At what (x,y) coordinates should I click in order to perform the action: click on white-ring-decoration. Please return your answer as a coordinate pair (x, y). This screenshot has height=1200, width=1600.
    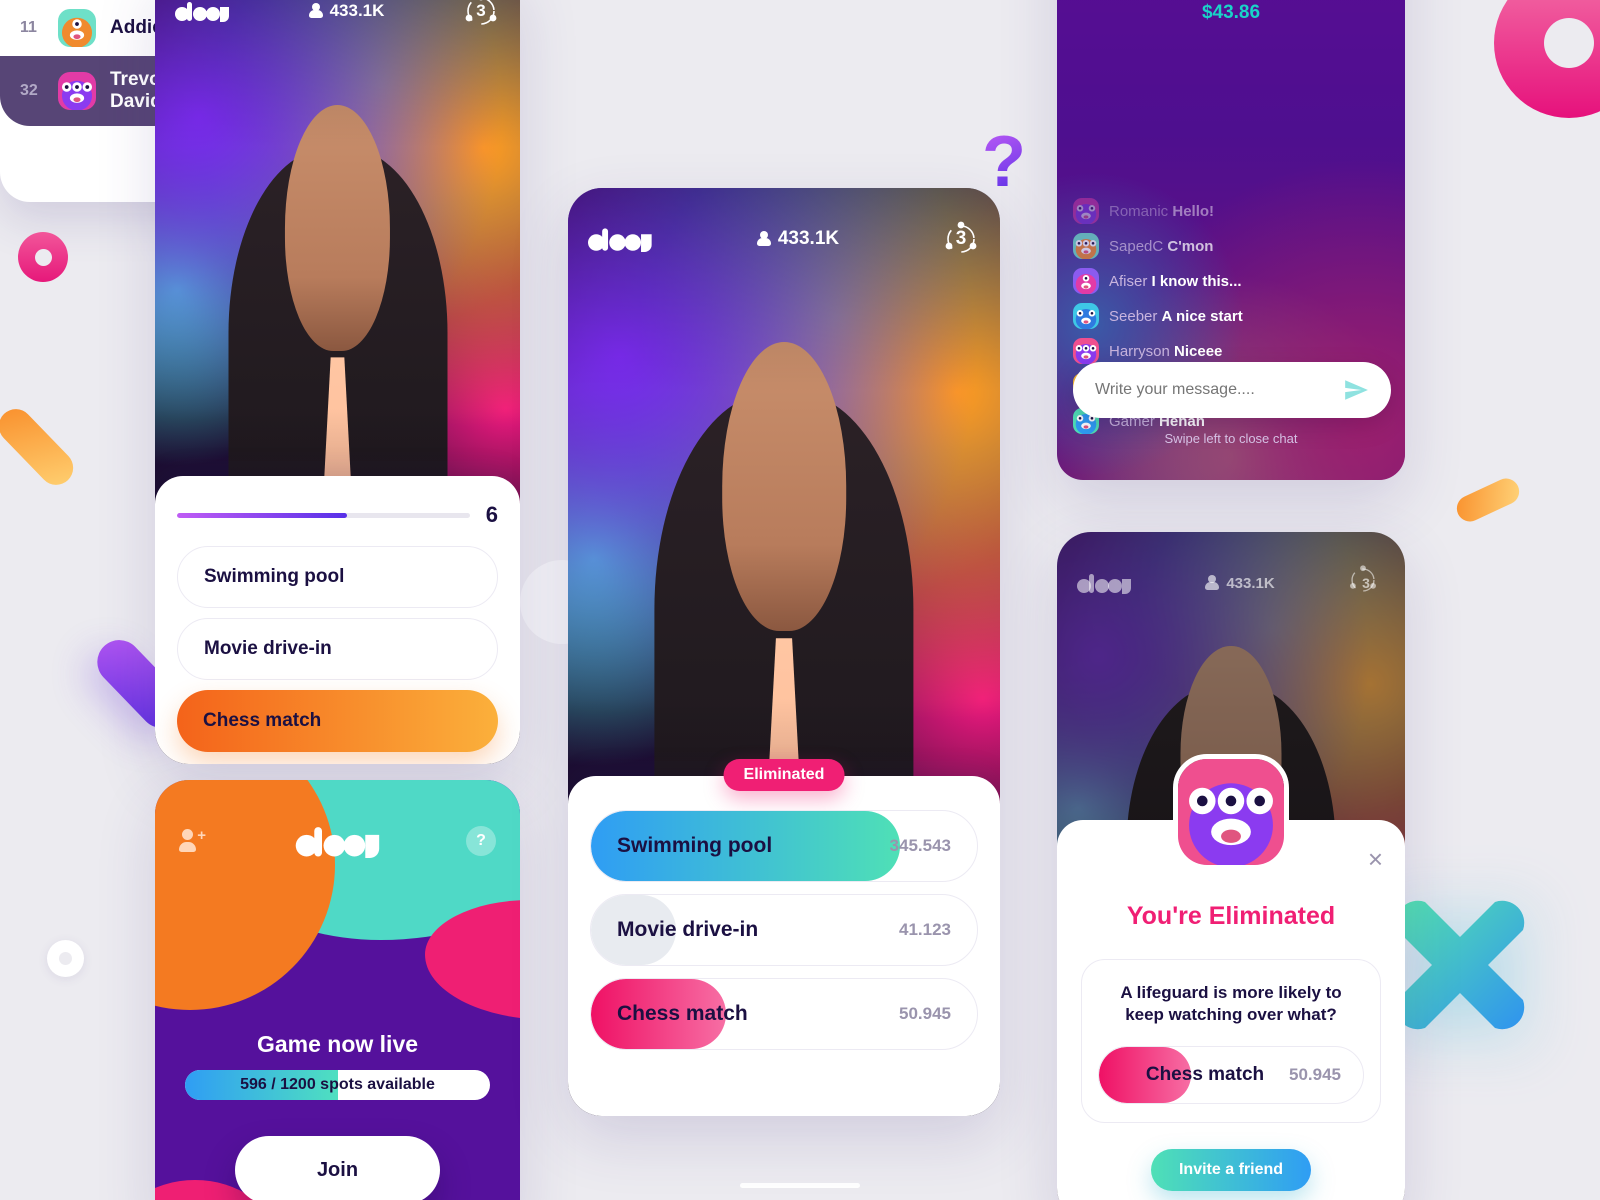
    Looking at the image, I should click on (65, 958).